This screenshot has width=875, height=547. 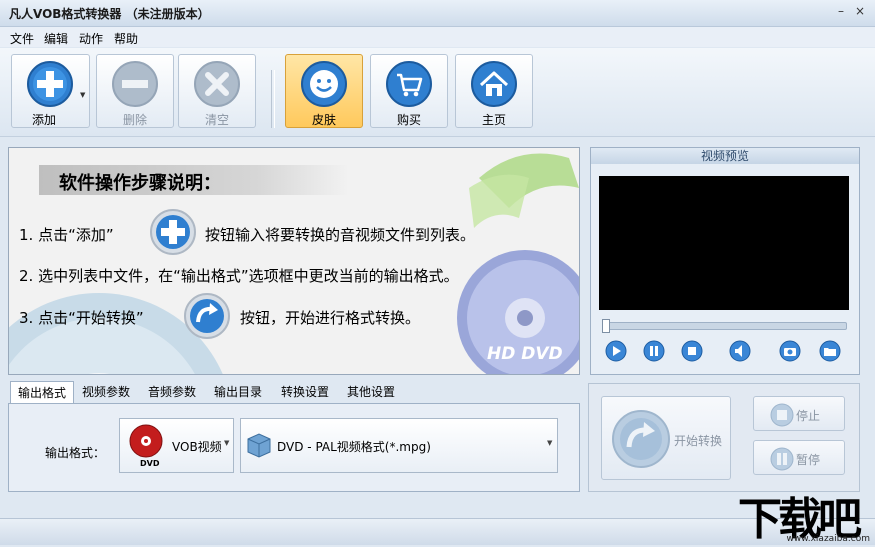 What do you see at coordinates (493, 120) in the screenshot?
I see `home-label: 主页` at bounding box center [493, 120].